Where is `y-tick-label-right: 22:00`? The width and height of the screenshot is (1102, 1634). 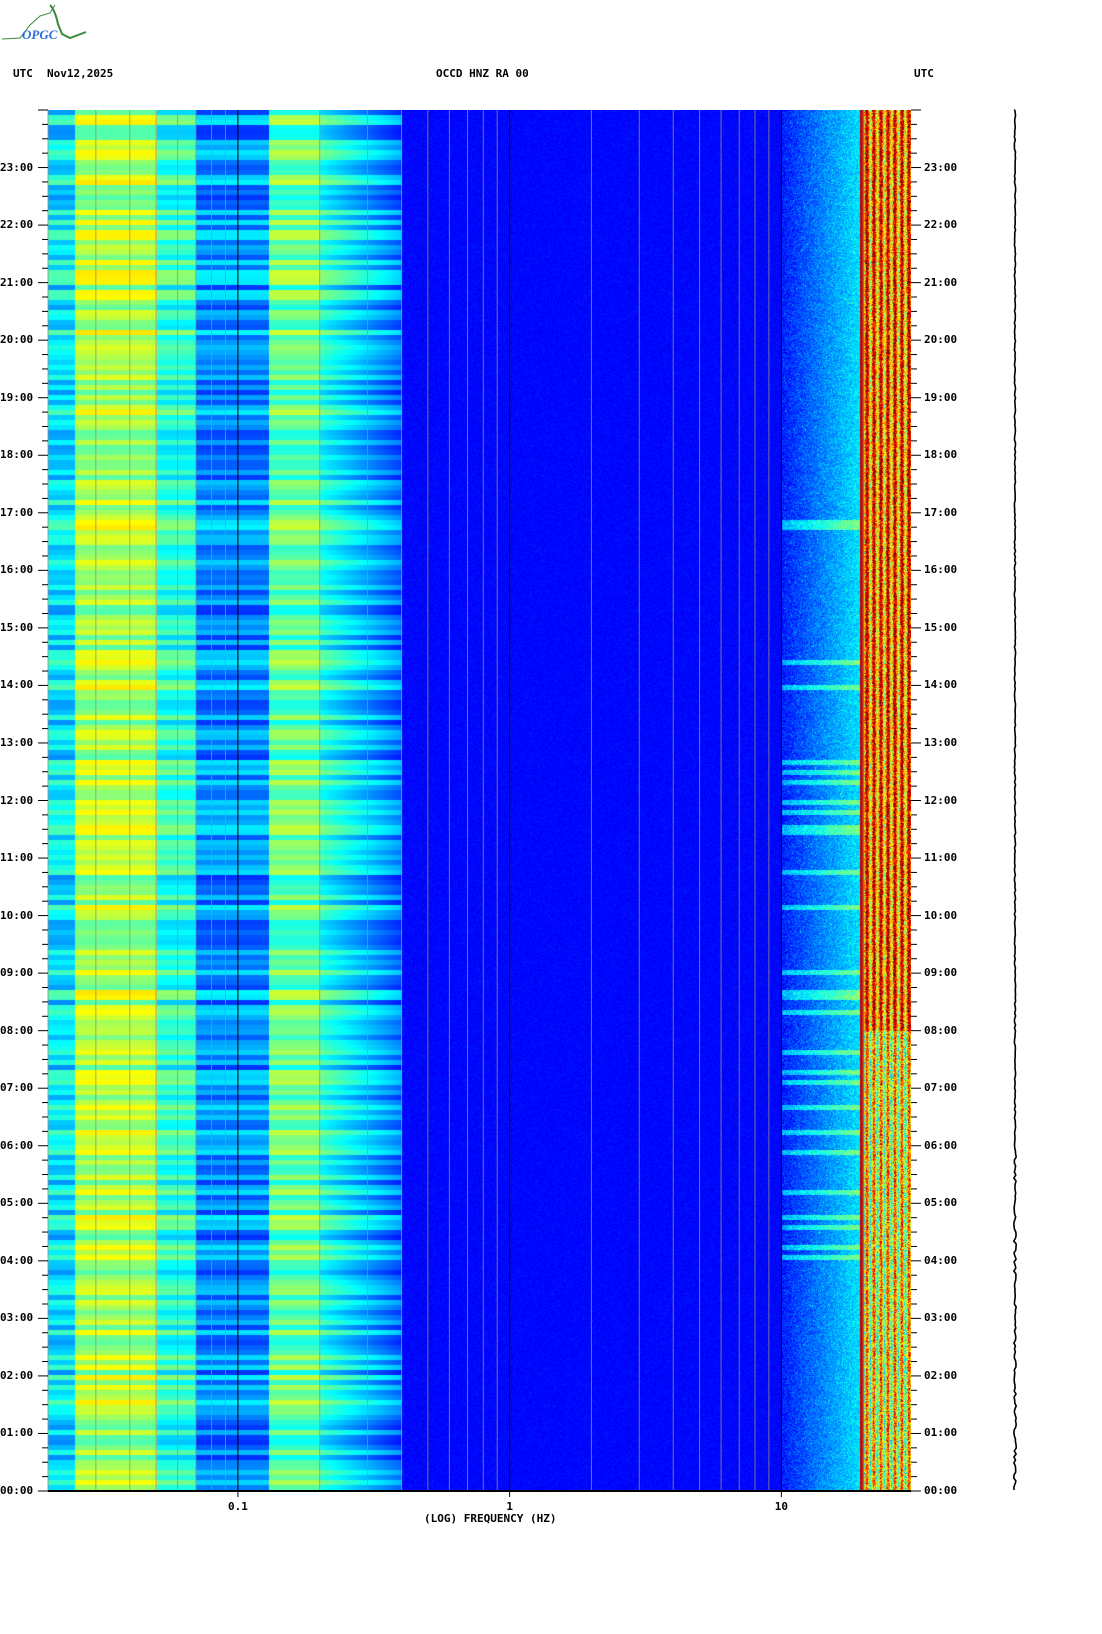
y-tick-label-right: 22:00 is located at coordinates (941, 225).